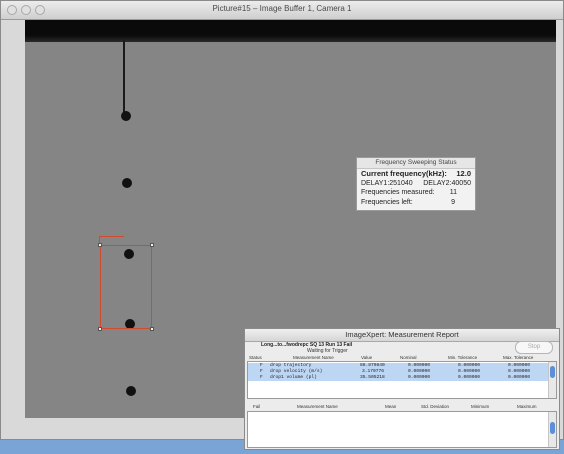 This screenshot has height=454, width=564. Describe the element at coordinates (463, 173) in the screenshot. I see `current-frequency-value: 12.0` at that location.